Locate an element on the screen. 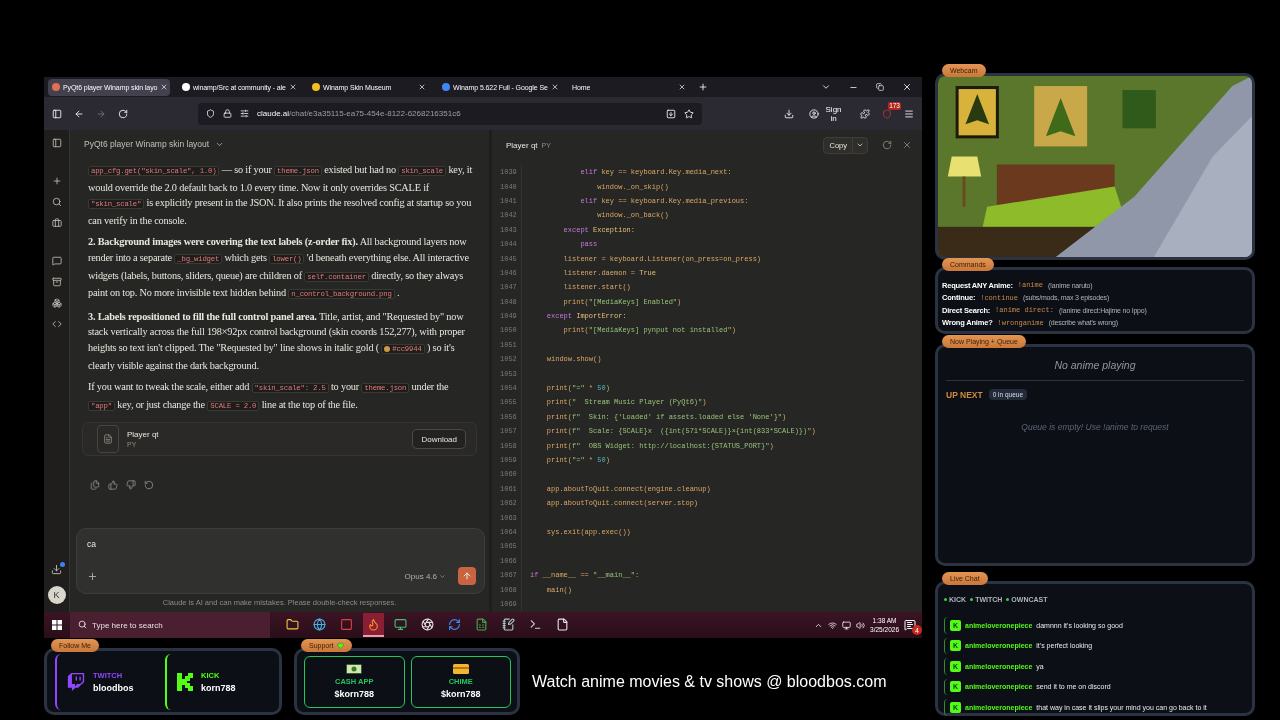  thumbs-down-icon is located at coordinates (131, 485).